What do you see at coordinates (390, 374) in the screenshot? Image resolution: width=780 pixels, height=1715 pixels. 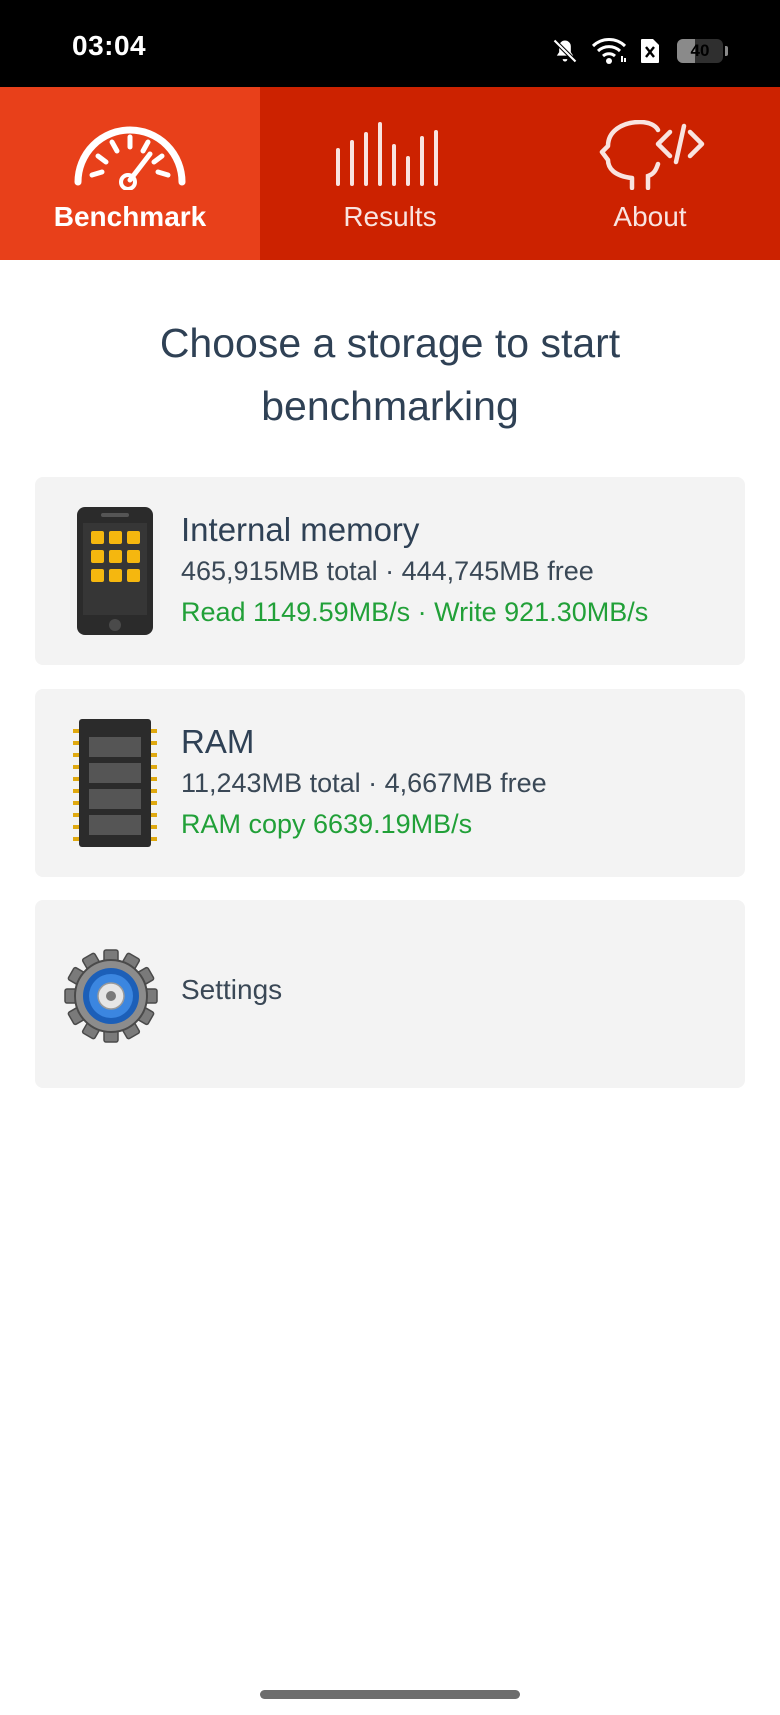 I see `page-title: Choose a storage to start benchmarking` at bounding box center [390, 374].